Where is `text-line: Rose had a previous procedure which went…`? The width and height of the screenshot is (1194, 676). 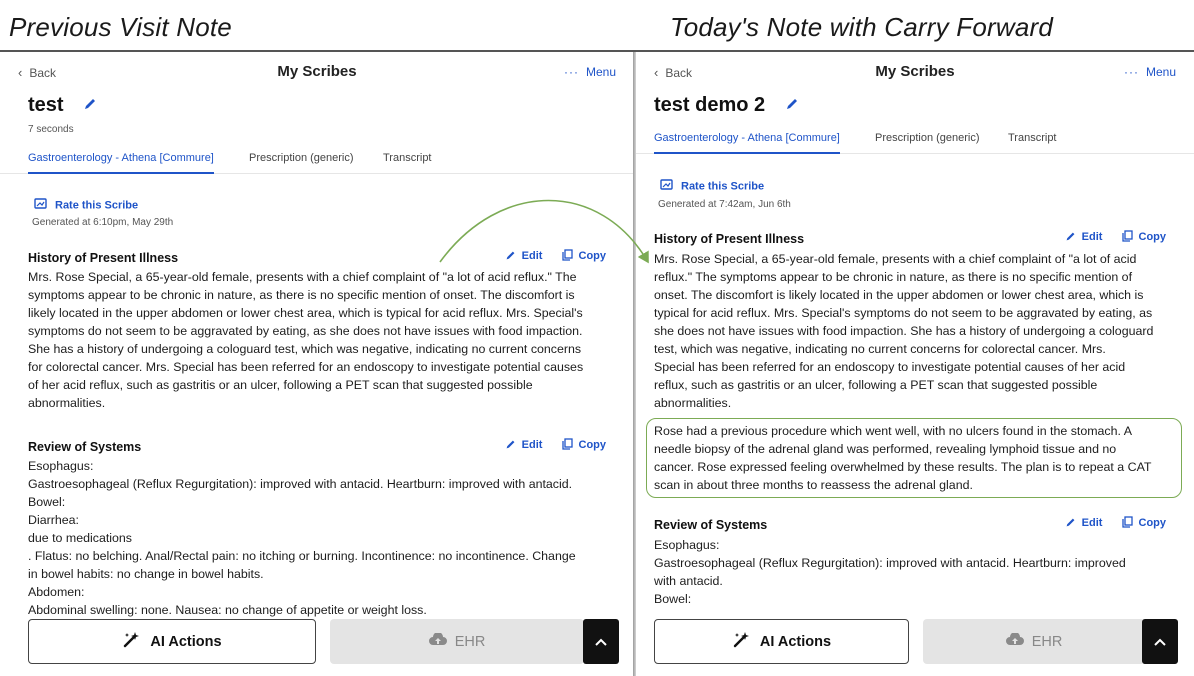 text-line: Rose had a previous procedure which went… is located at coordinates (893, 431).